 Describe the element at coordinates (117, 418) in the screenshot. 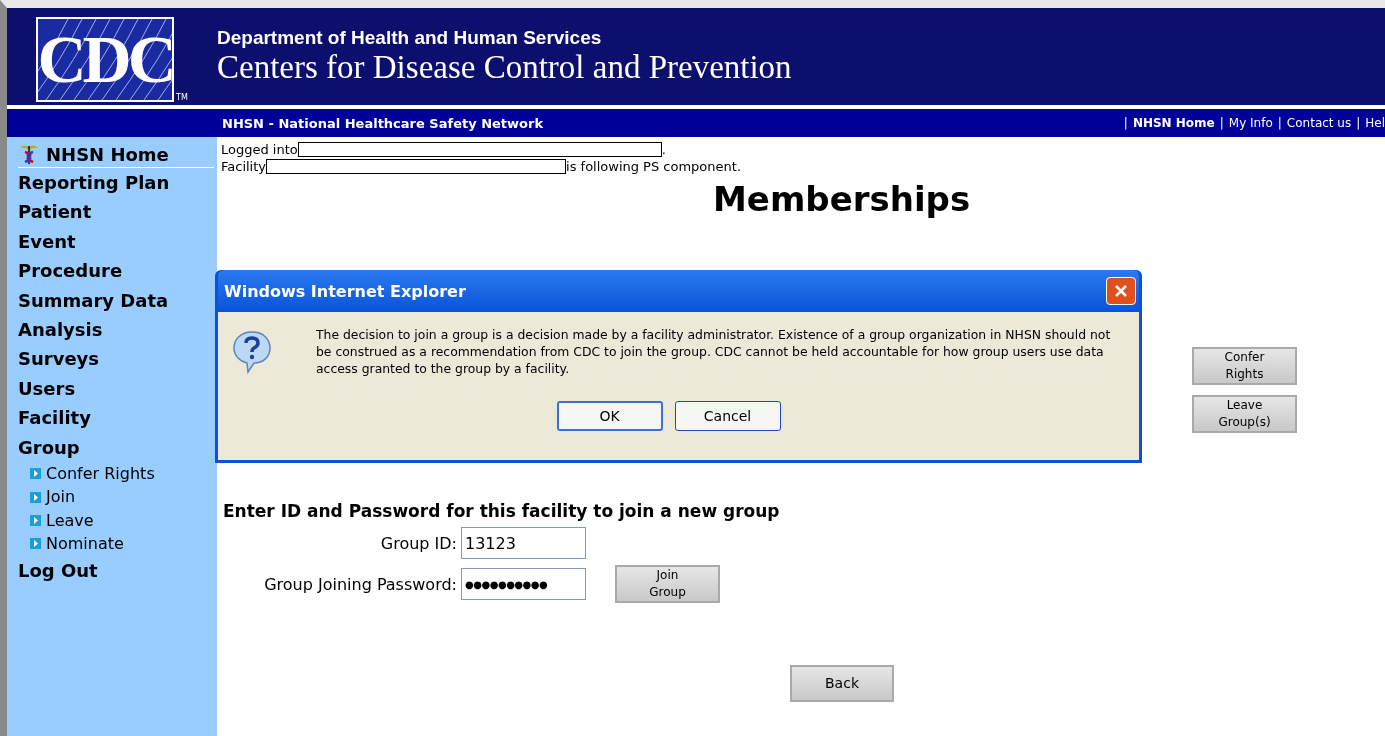

I see `sidebar-item: Facility` at that location.